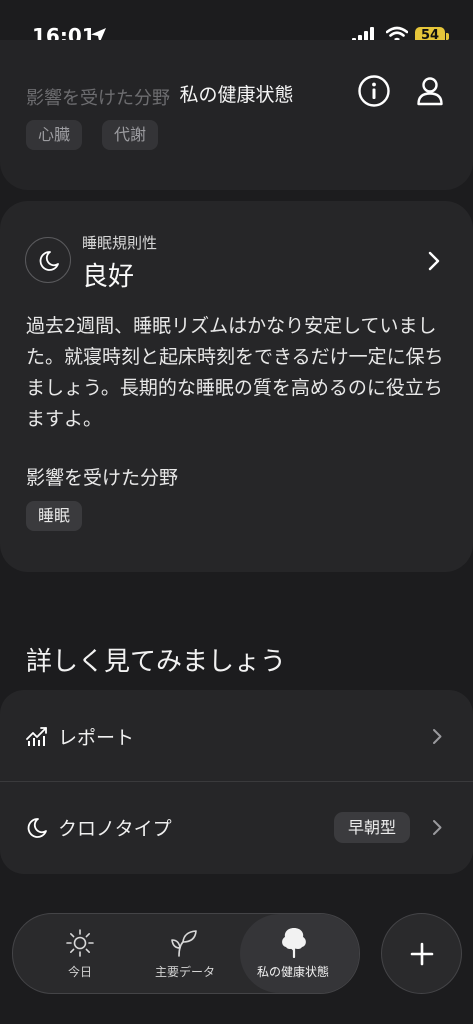 Image resolution: width=473 pixels, height=1024 pixels. Describe the element at coordinates (36, 736) in the screenshot. I see `report-chart-icon` at that location.